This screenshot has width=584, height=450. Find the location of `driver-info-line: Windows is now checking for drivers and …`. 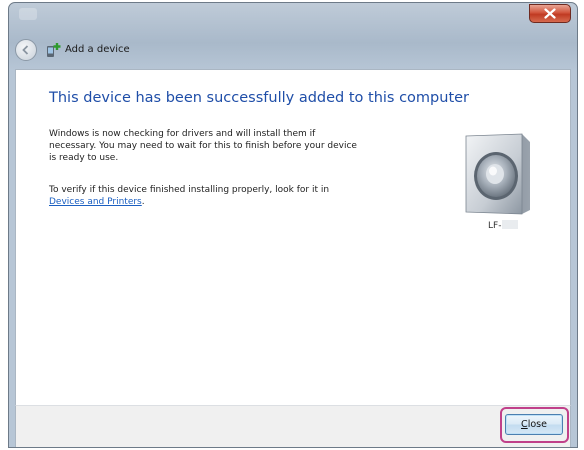

driver-info-line: Windows is now checking for drivers and … is located at coordinates (182, 134).